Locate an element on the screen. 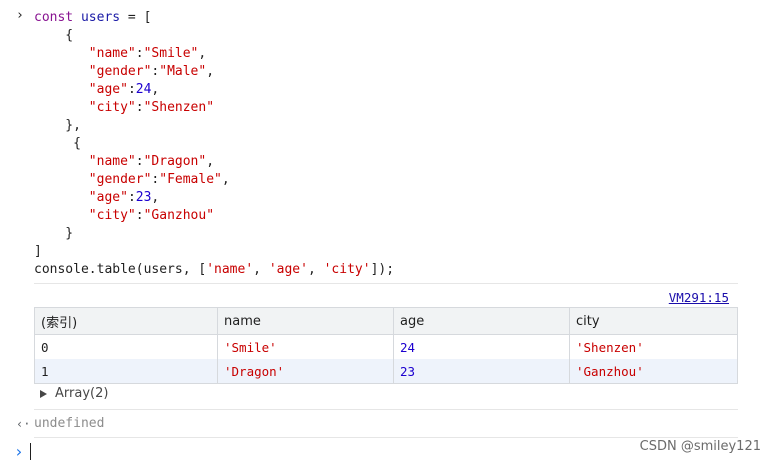  console-input: › is located at coordinates (22, 451).